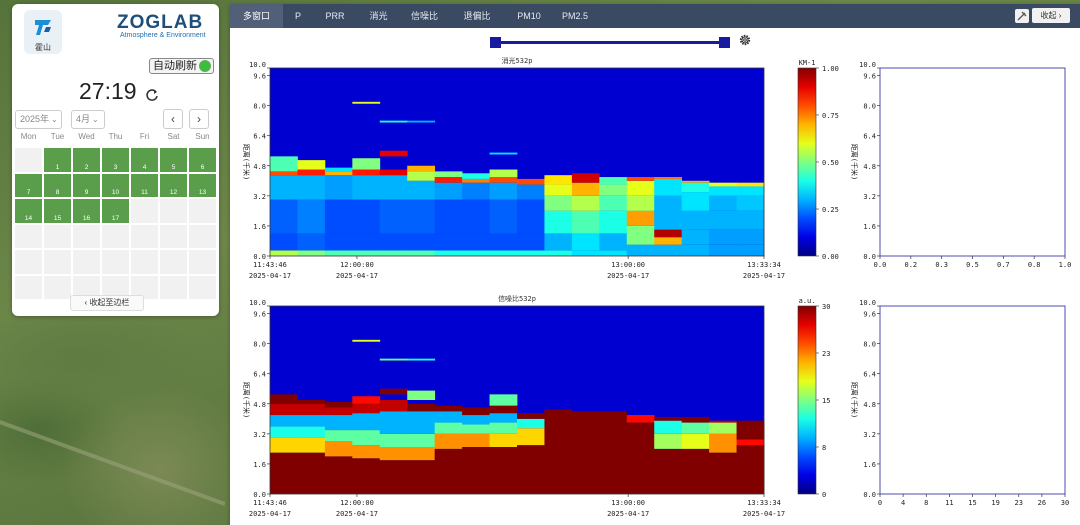  Describe the element at coordinates (903, 503) in the screenshot. I see `x-tick-label: 4` at that location.